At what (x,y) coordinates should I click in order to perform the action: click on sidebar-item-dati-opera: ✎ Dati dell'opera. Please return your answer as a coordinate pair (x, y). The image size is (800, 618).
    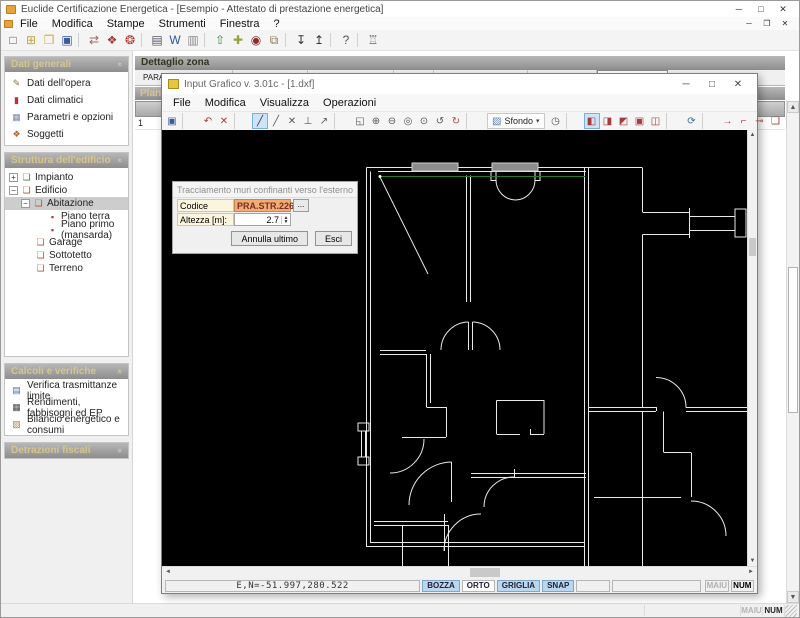
    Looking at the image, I should click on (66, 83).